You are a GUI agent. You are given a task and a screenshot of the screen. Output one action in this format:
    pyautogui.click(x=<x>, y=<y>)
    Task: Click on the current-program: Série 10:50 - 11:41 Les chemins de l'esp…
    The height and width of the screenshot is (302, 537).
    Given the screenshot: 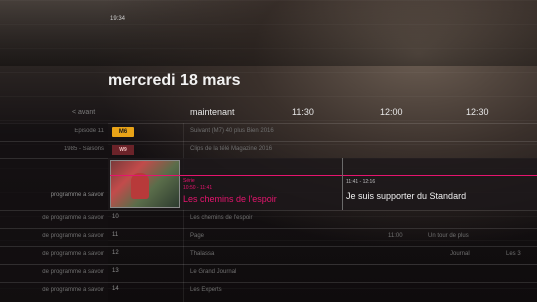 What is the action you would take?
    pyautogui.click(x=263, y=193)
    